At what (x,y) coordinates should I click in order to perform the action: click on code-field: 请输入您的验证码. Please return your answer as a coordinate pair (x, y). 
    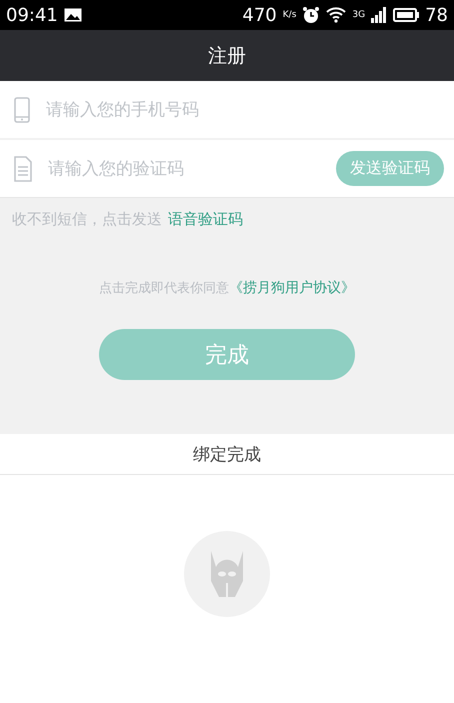
    Looking at the image, I should click on (184, 169).